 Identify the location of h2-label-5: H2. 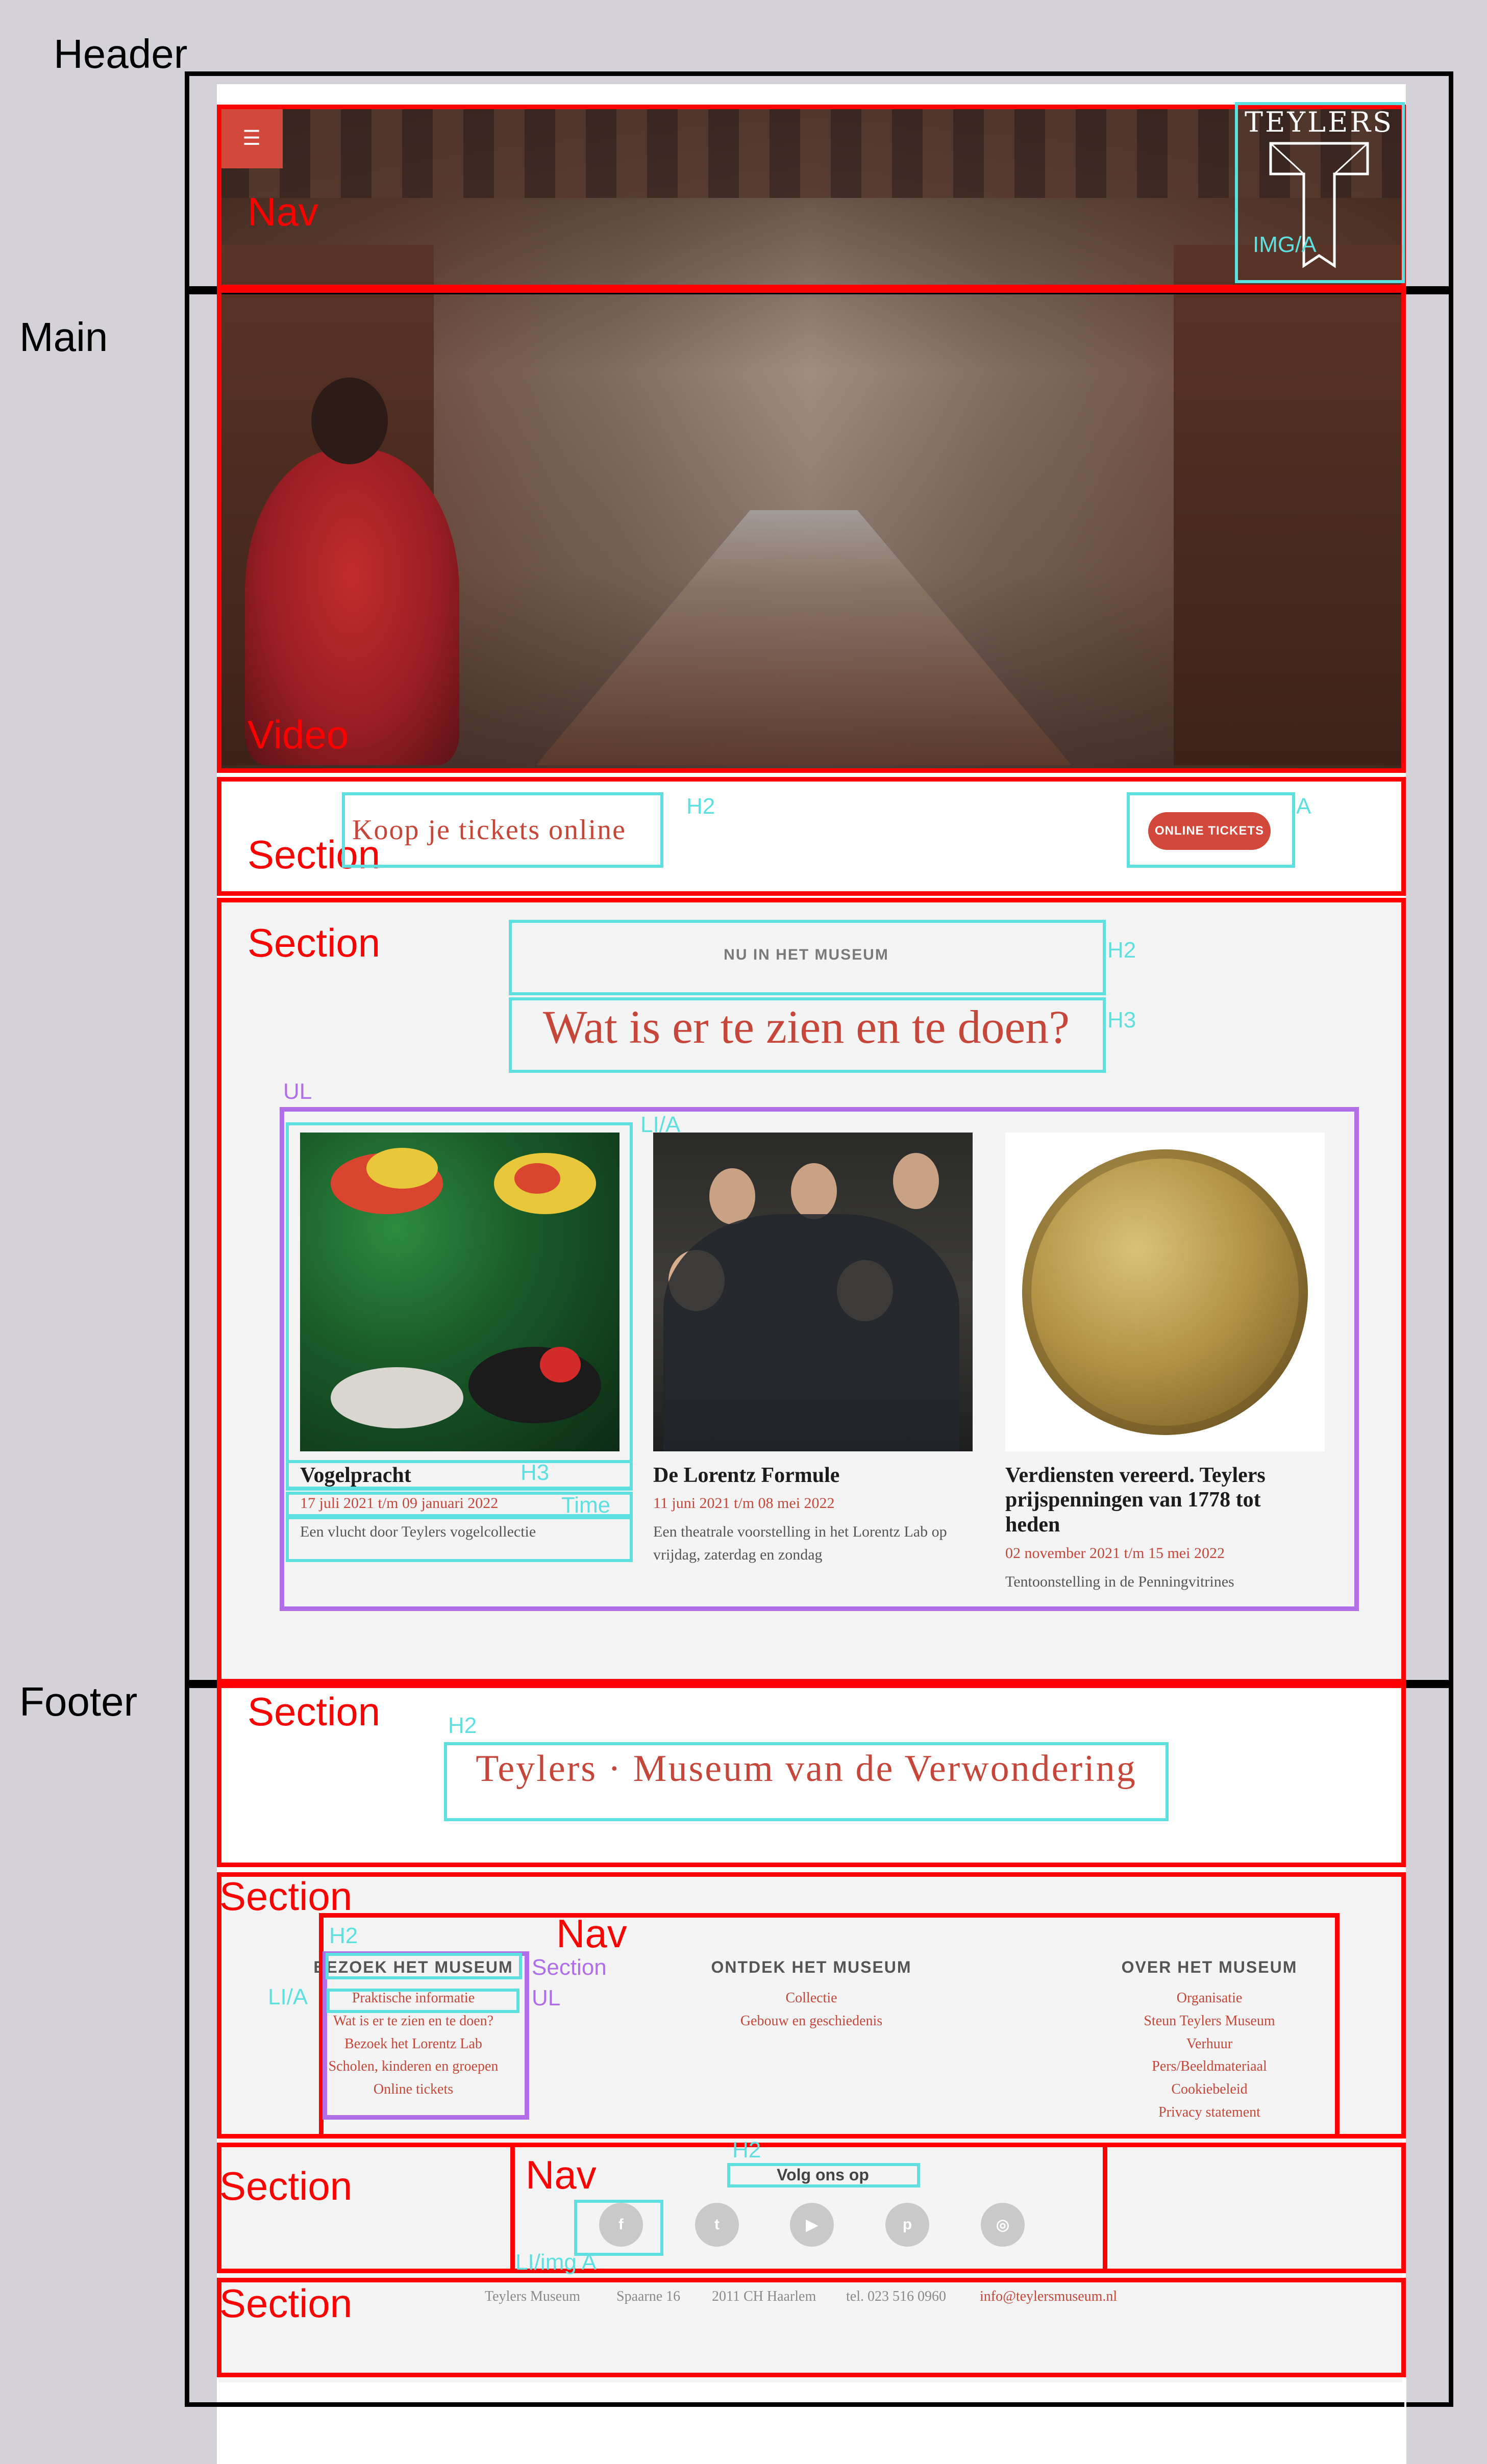
(746, 2150).